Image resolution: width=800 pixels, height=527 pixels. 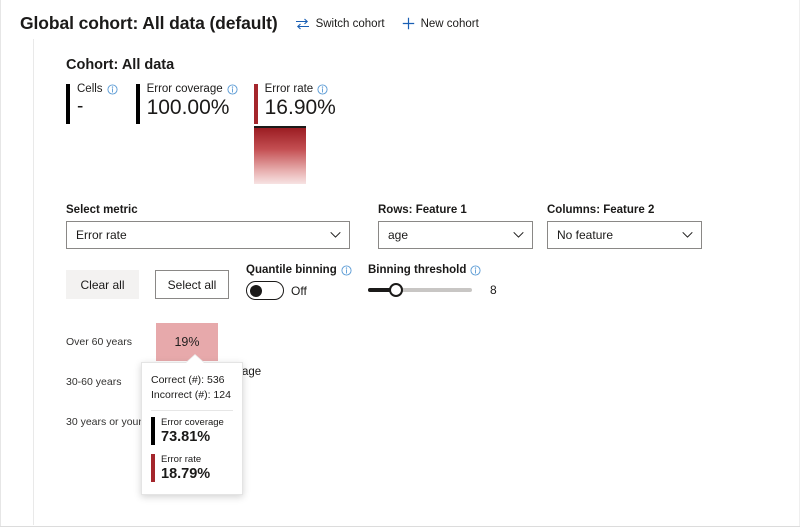 I want to click on panel-divider, so click(x=33, y=282).